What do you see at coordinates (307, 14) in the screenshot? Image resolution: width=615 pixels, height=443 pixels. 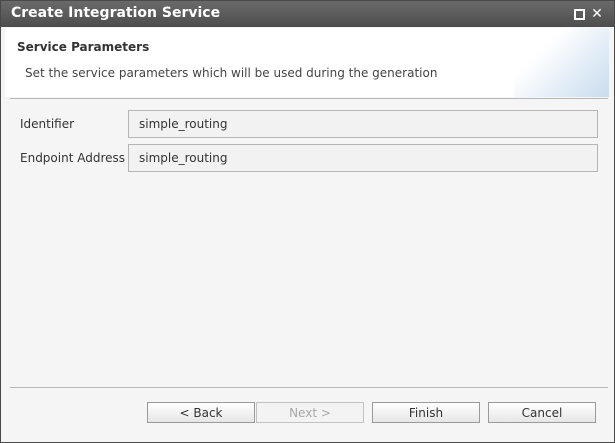 I see `title-bar: Create Integration Service ✕` at bounding box center [307, 14].